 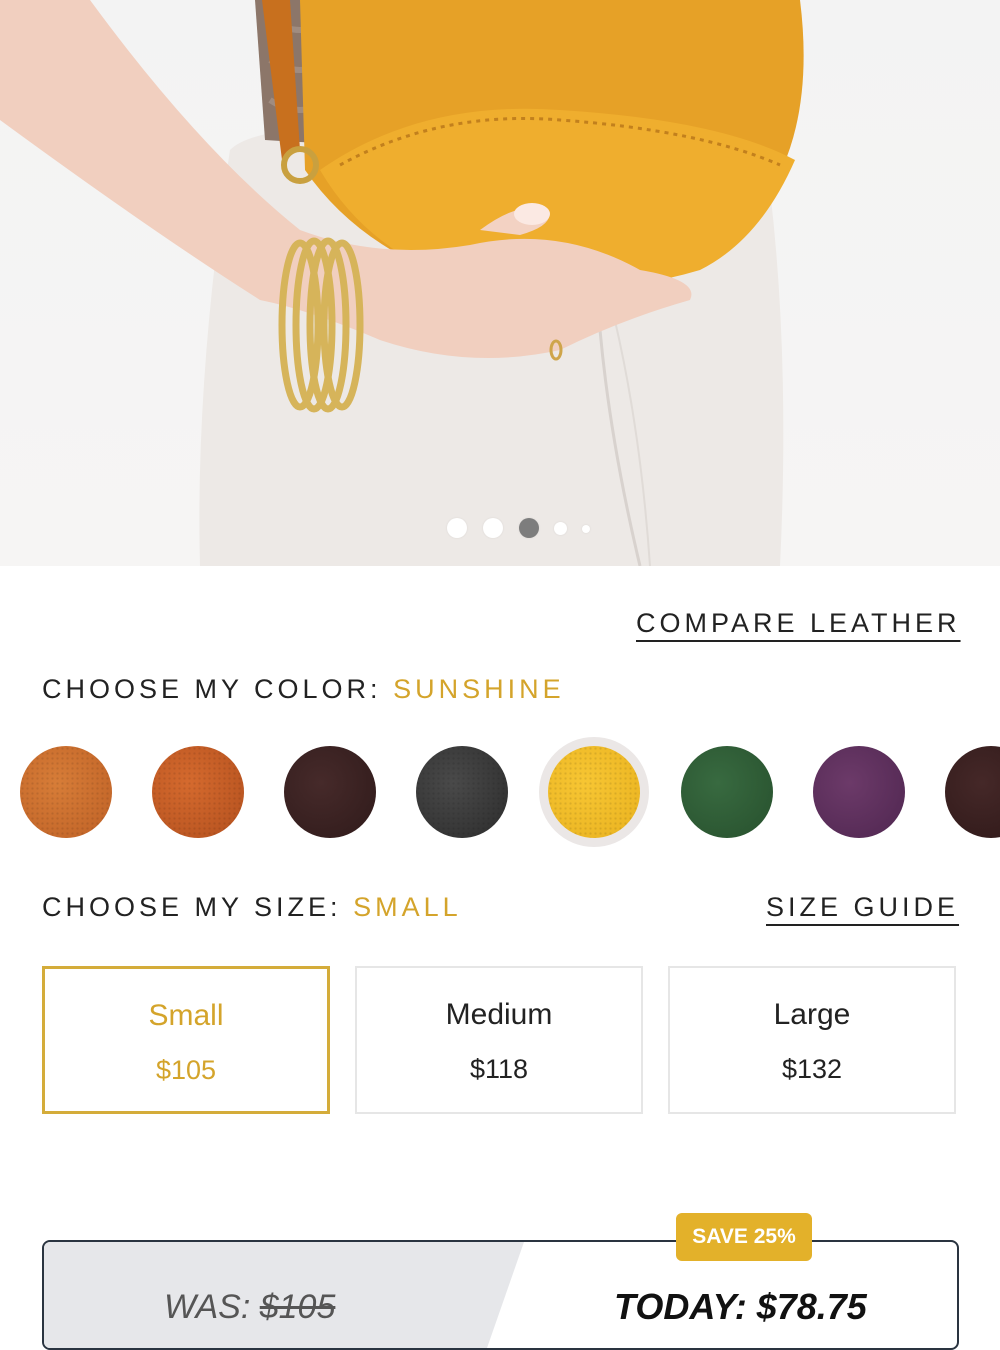 I want to click on save-badge: SAVE 25%, so click(x=744, y=1237).